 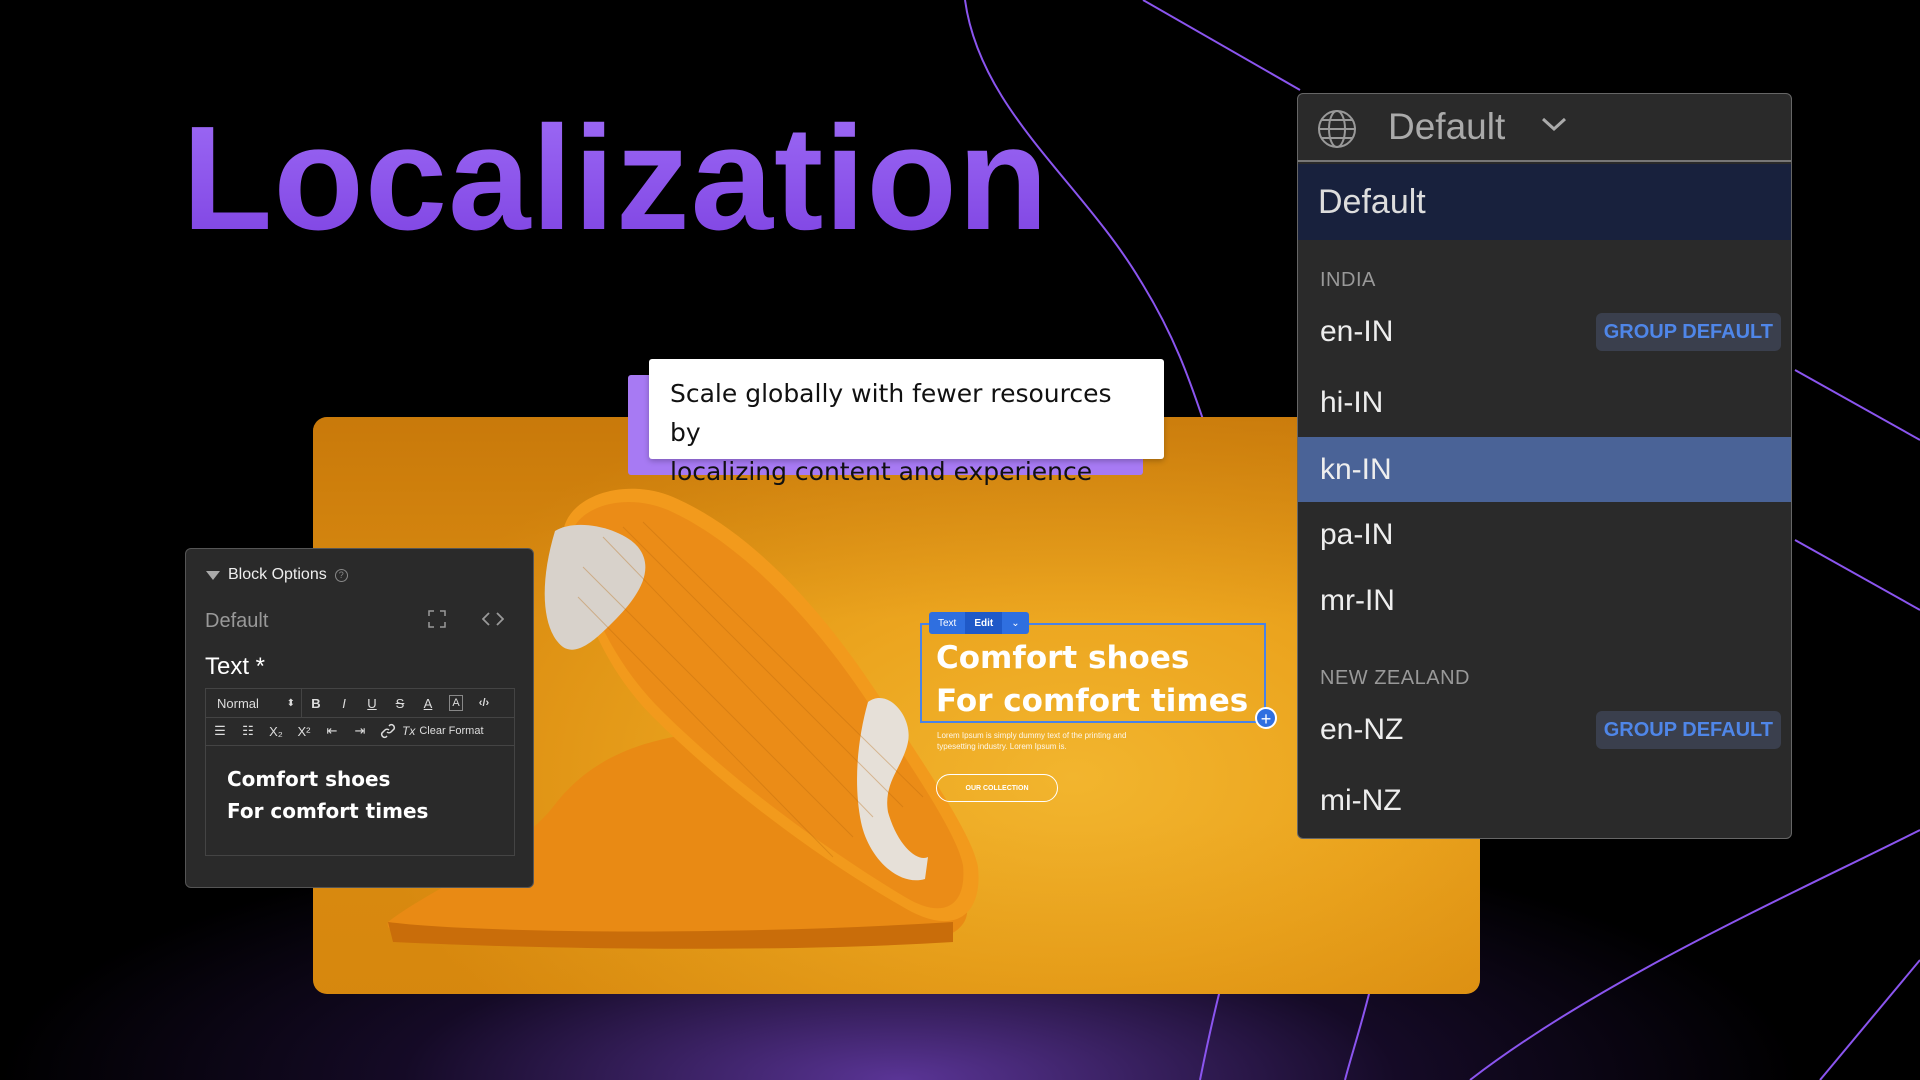 What do you see at coordinates (451, 731) in the screenshot?
I see `clear-format-label: Clear Format` at bounding box center [451, 731].